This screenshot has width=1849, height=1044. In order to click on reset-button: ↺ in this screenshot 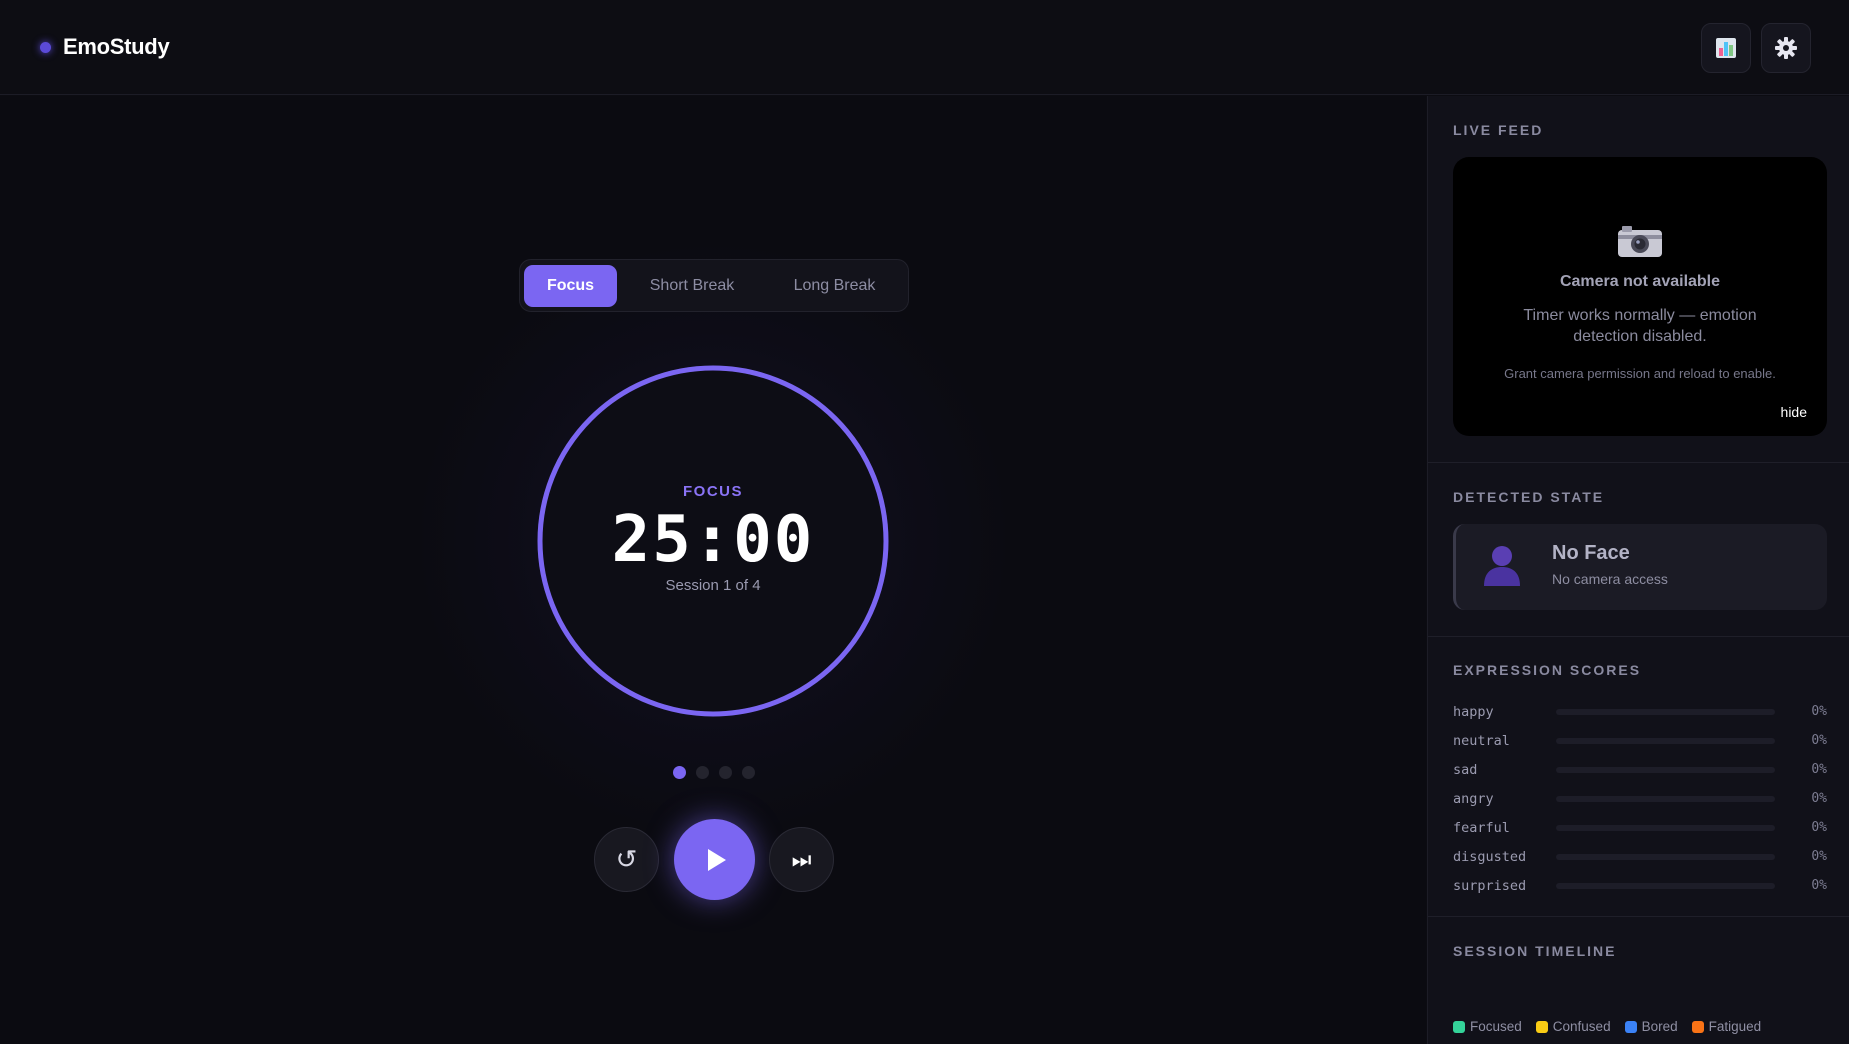, I will do `click(626, 859)`.